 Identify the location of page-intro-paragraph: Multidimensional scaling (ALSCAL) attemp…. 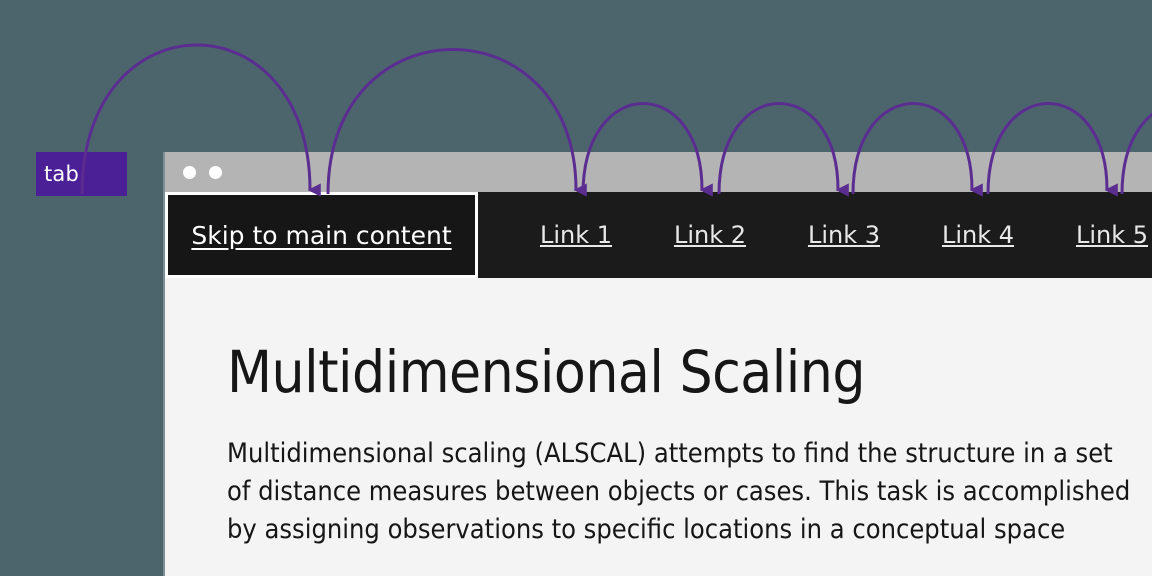
(679, 491).